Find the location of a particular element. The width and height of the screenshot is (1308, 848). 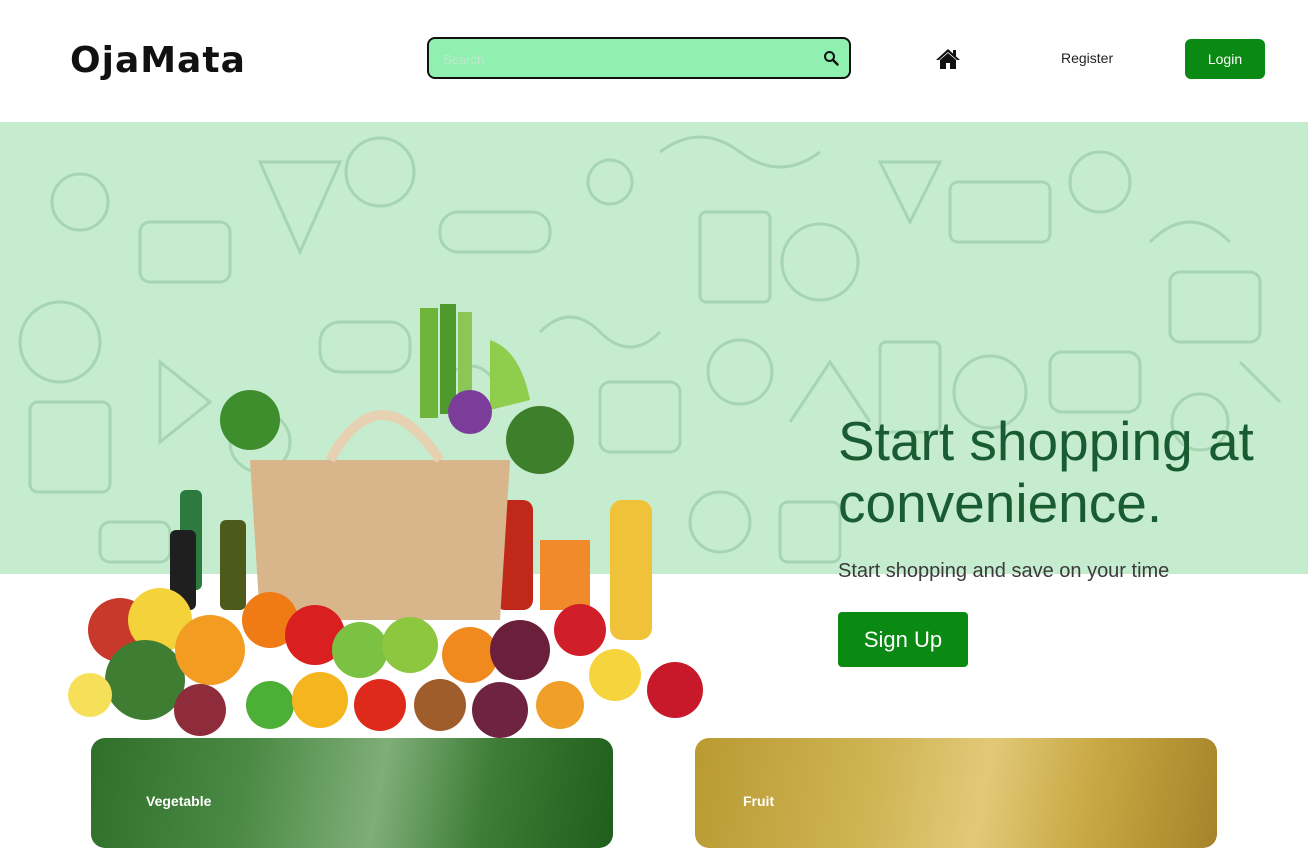

logo: OjaMata is located at coordinates (158, 60).